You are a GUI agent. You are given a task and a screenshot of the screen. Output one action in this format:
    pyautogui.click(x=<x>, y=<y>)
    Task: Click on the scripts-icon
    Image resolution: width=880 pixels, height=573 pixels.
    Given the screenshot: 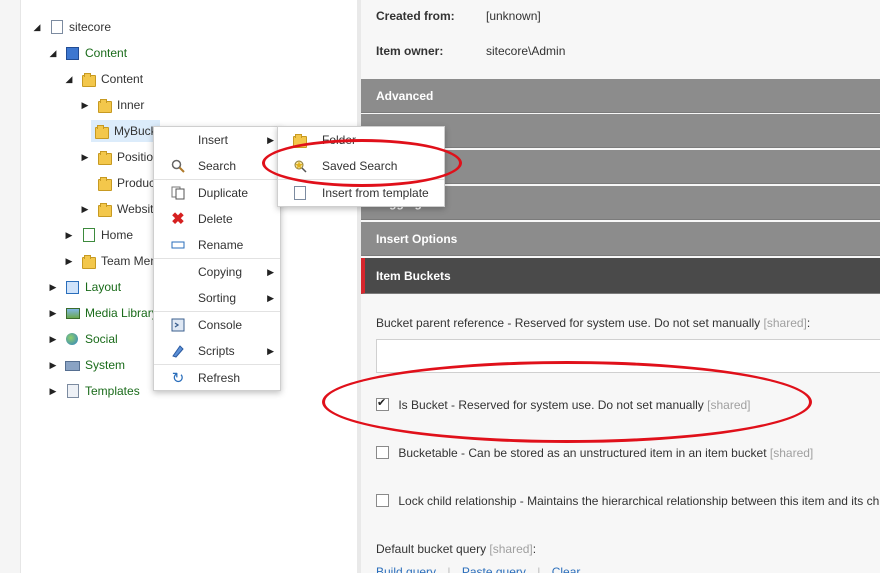 What is the action you would take?
    pyautogui.click(x=178, y=351)
    